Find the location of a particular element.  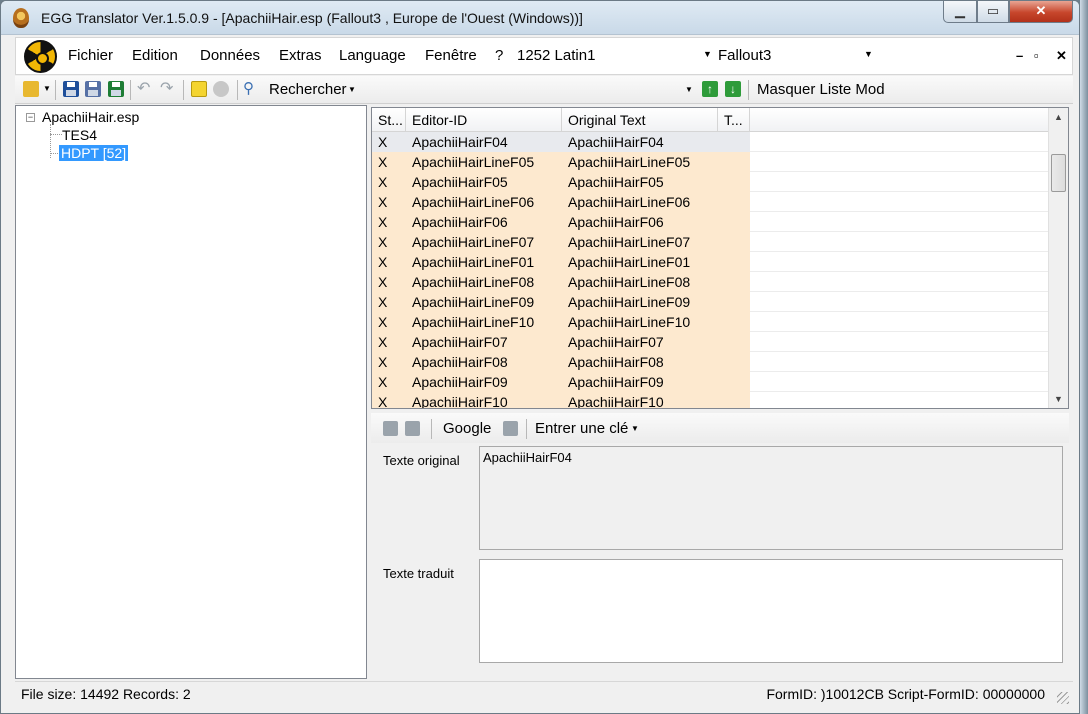

grid-scrollbar: ▲ ▼ is located at coordinates (1058, 258).